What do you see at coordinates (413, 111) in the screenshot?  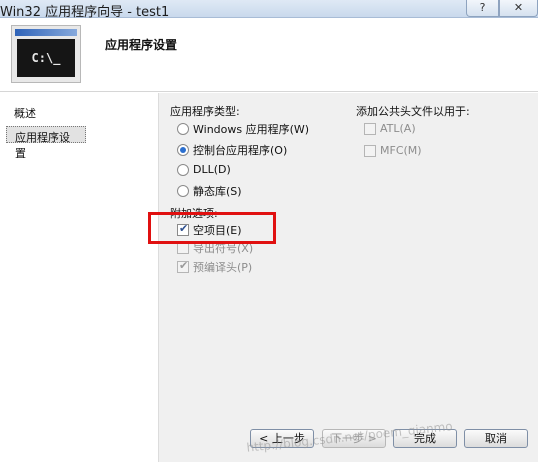 I see `common-headers-label: 添加公共头文件以用于:` at bounding box center [413, 111].